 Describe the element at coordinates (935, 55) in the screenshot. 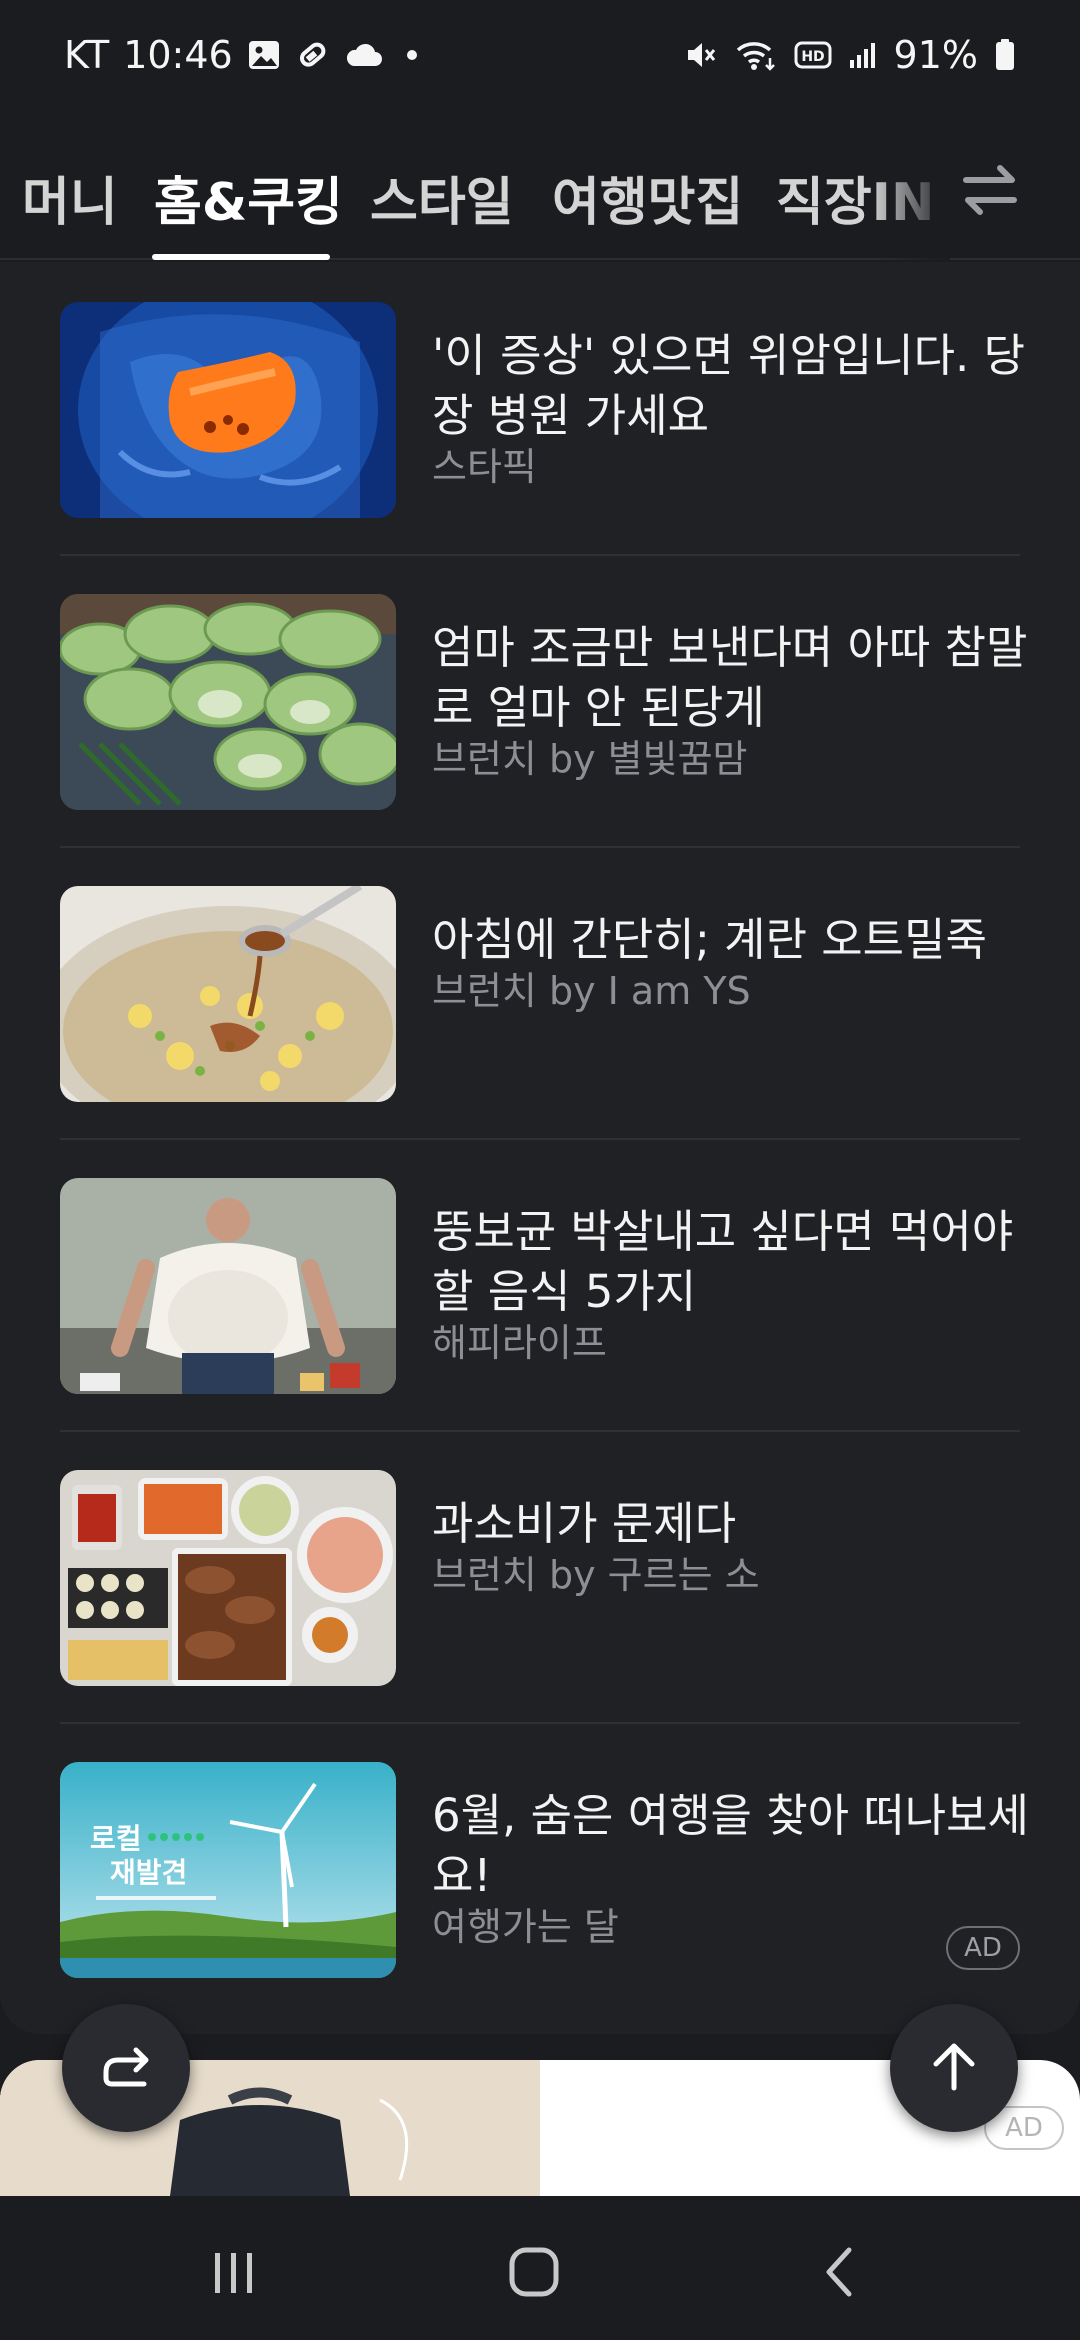

I see `battery-percent: 91%` at that location.